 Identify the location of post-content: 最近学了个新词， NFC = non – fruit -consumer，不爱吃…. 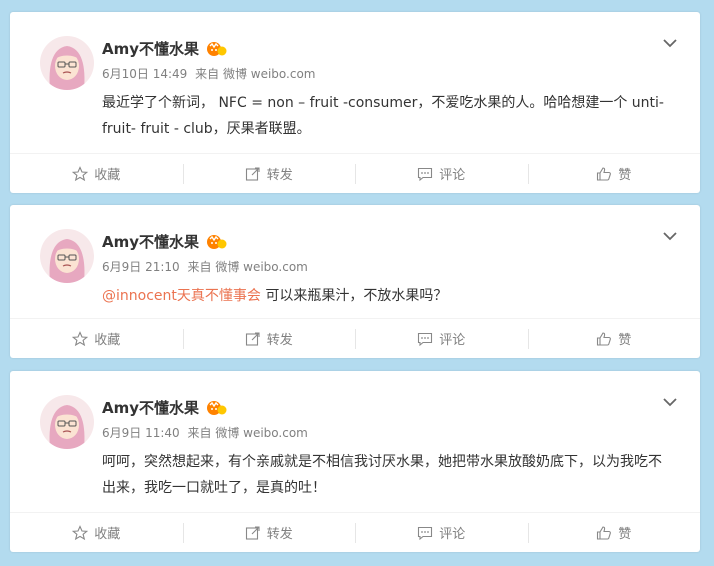
(383, 116).